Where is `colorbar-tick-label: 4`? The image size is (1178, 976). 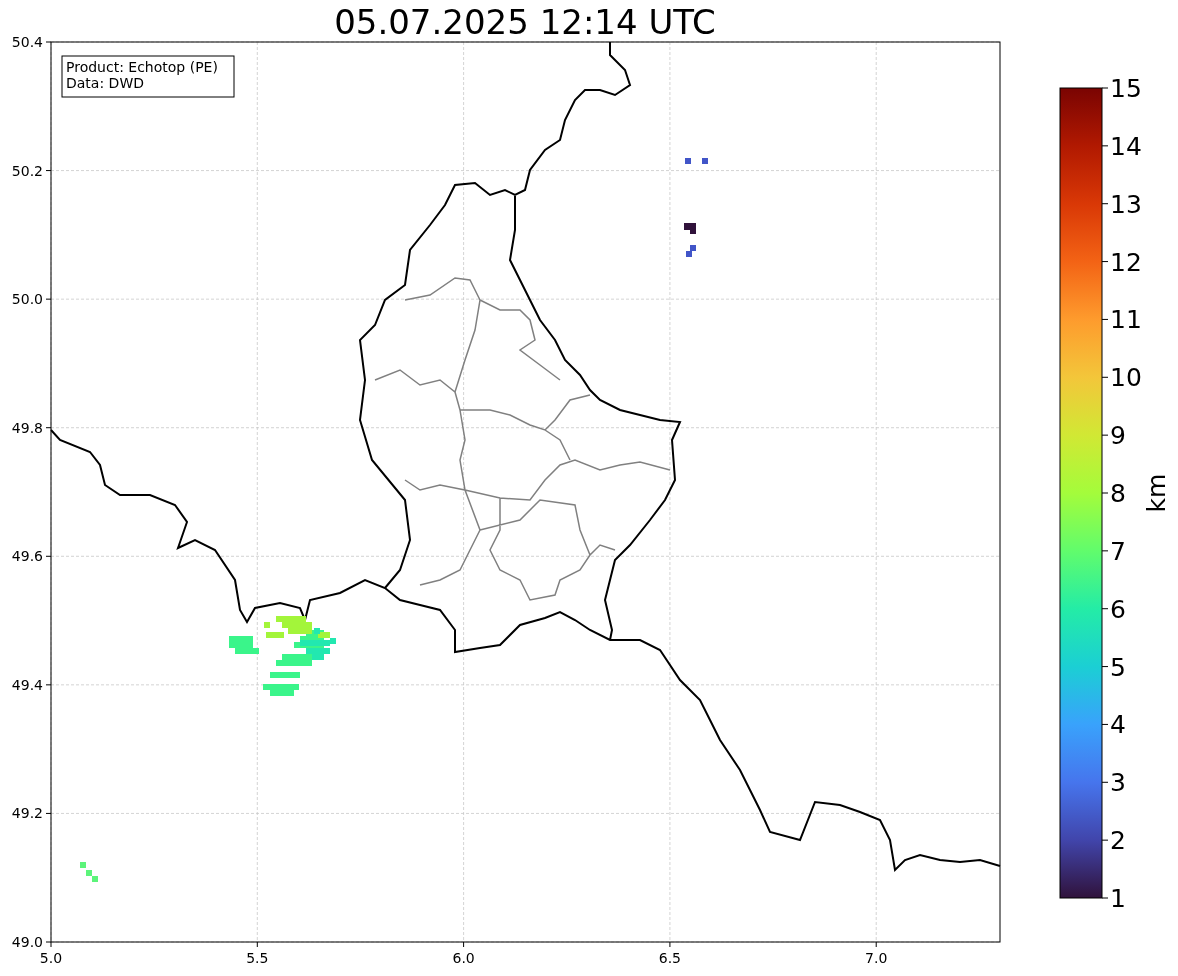 colorbar-tick-label: 4 is located at coordinates (1118, 725).